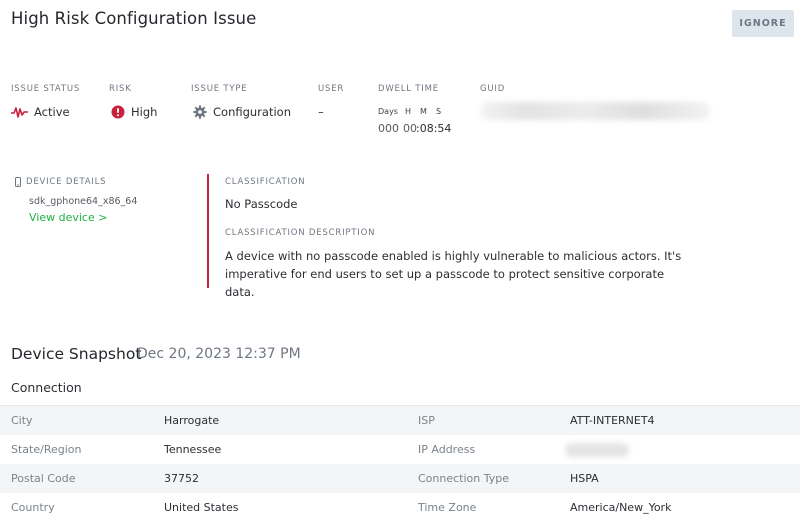  What do you see at coordinates (408, 89) in the screenshot?
I see `dwell-time-label: DWELL TIME` at bounding box center [408, 89].